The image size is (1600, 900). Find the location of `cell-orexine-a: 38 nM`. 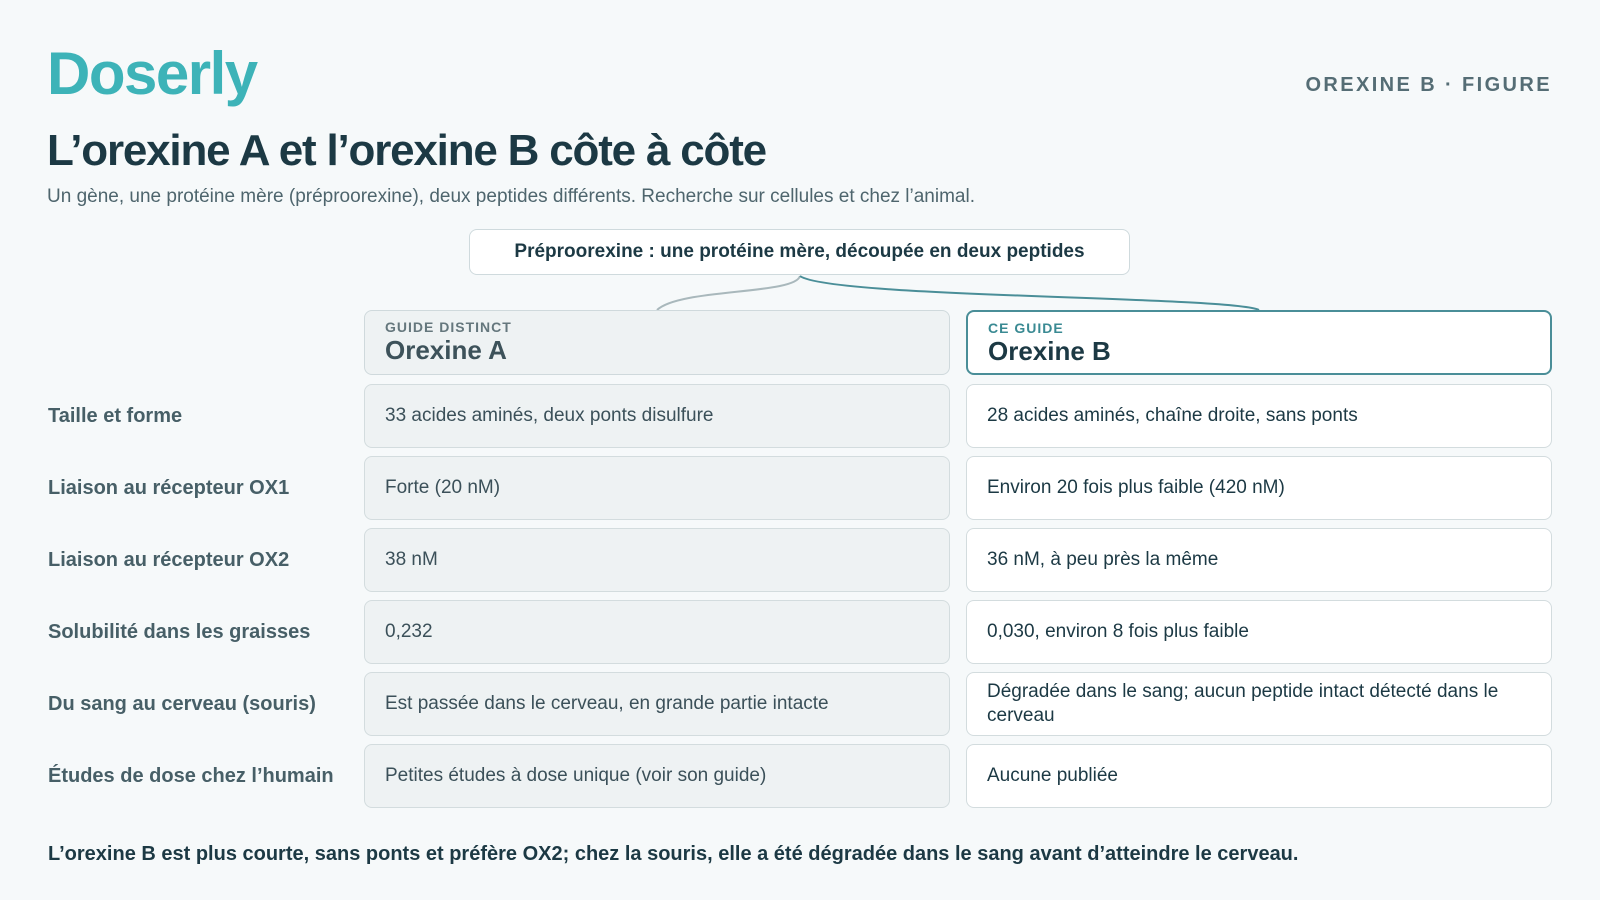

cell-orexine-a: 38 nM is located at coordinates (657, 560).